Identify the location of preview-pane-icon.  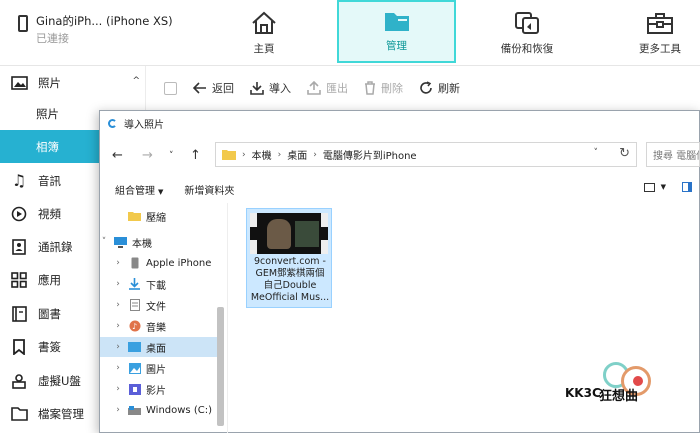
(687, 187).